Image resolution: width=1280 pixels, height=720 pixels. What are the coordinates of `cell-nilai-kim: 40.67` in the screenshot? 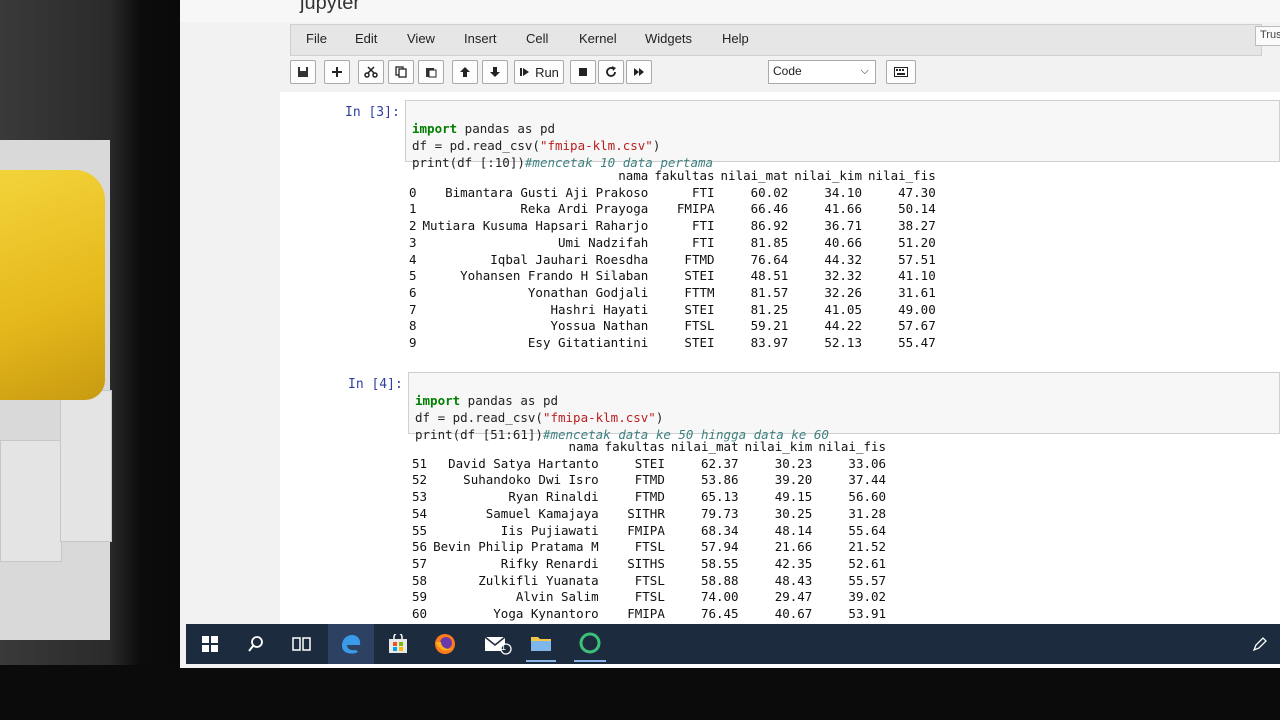 It's located at (793, 614).